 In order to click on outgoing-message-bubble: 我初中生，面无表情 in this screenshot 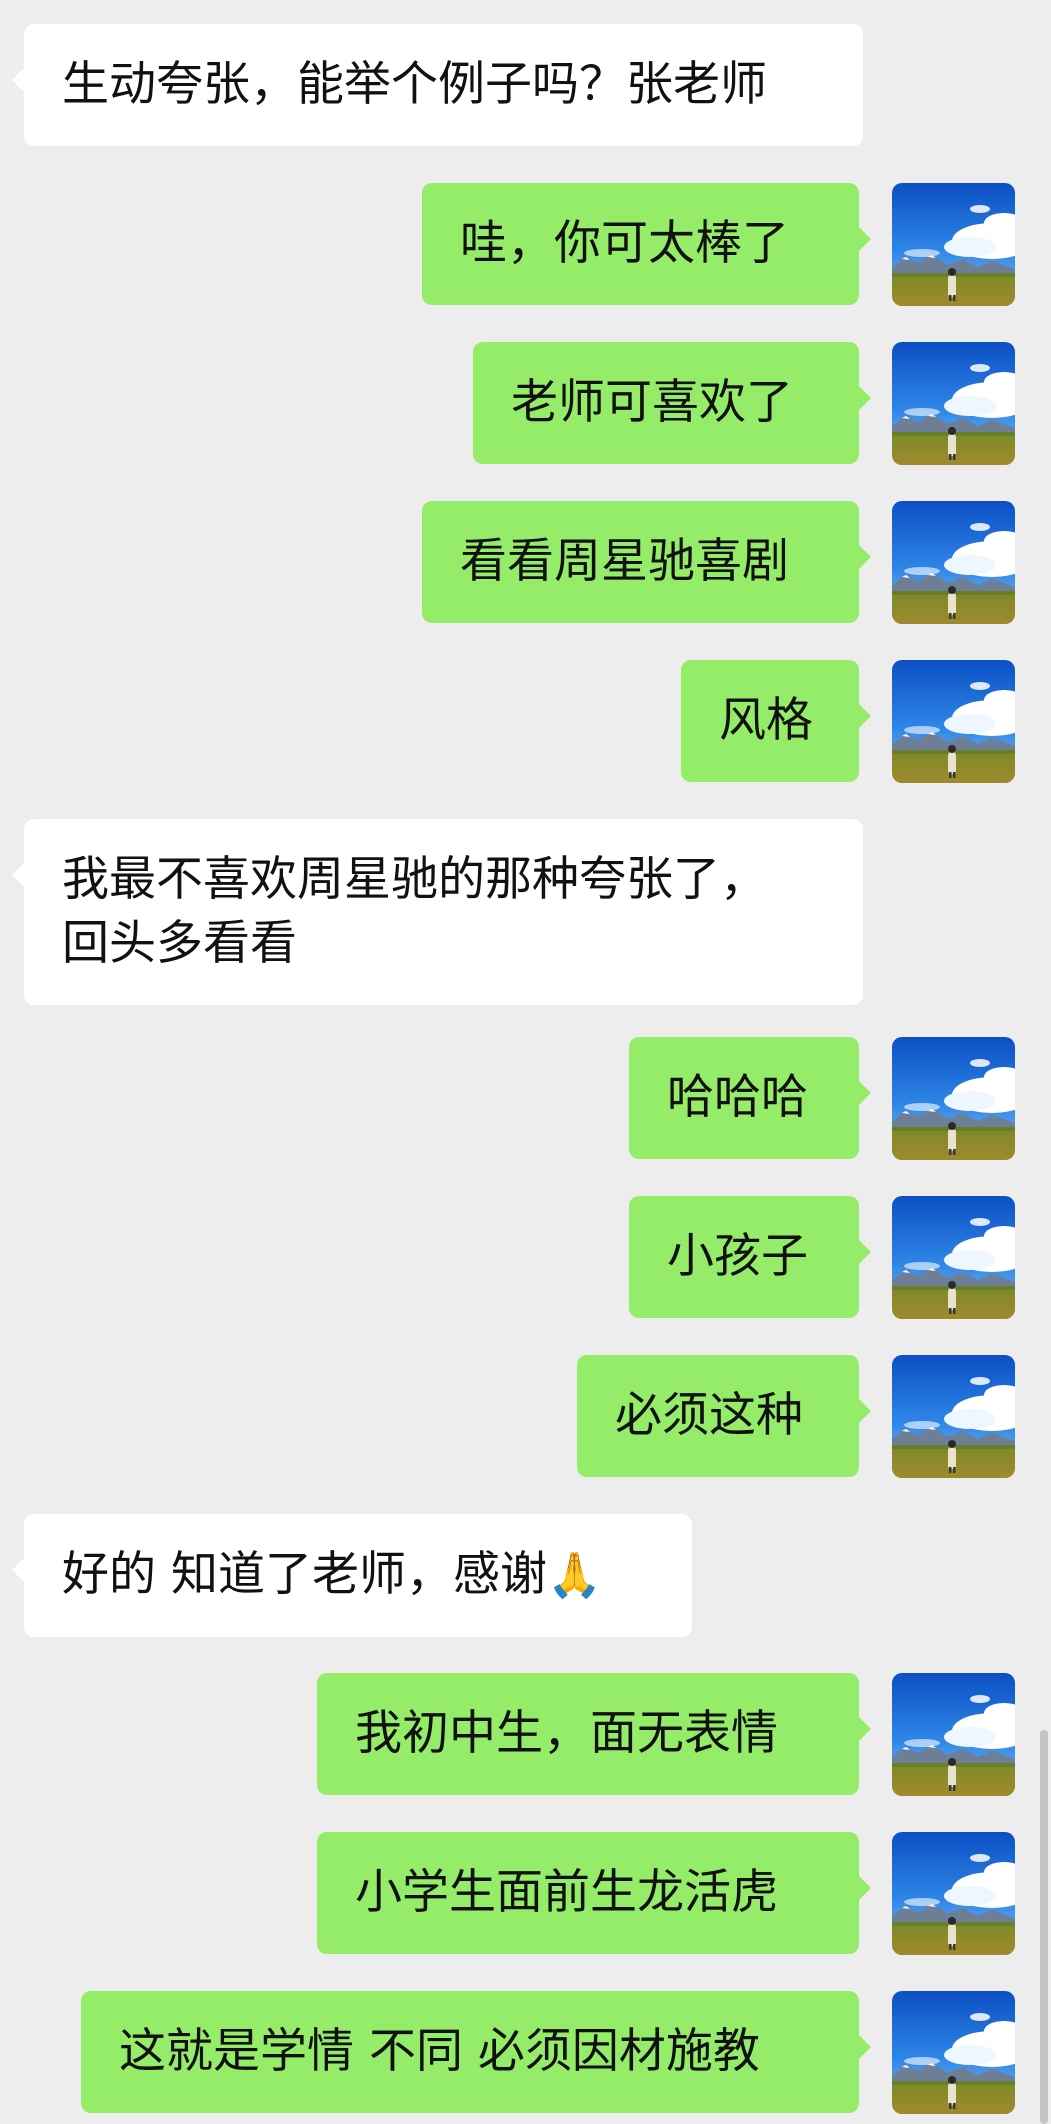, I will do `click(594, 1734)`.